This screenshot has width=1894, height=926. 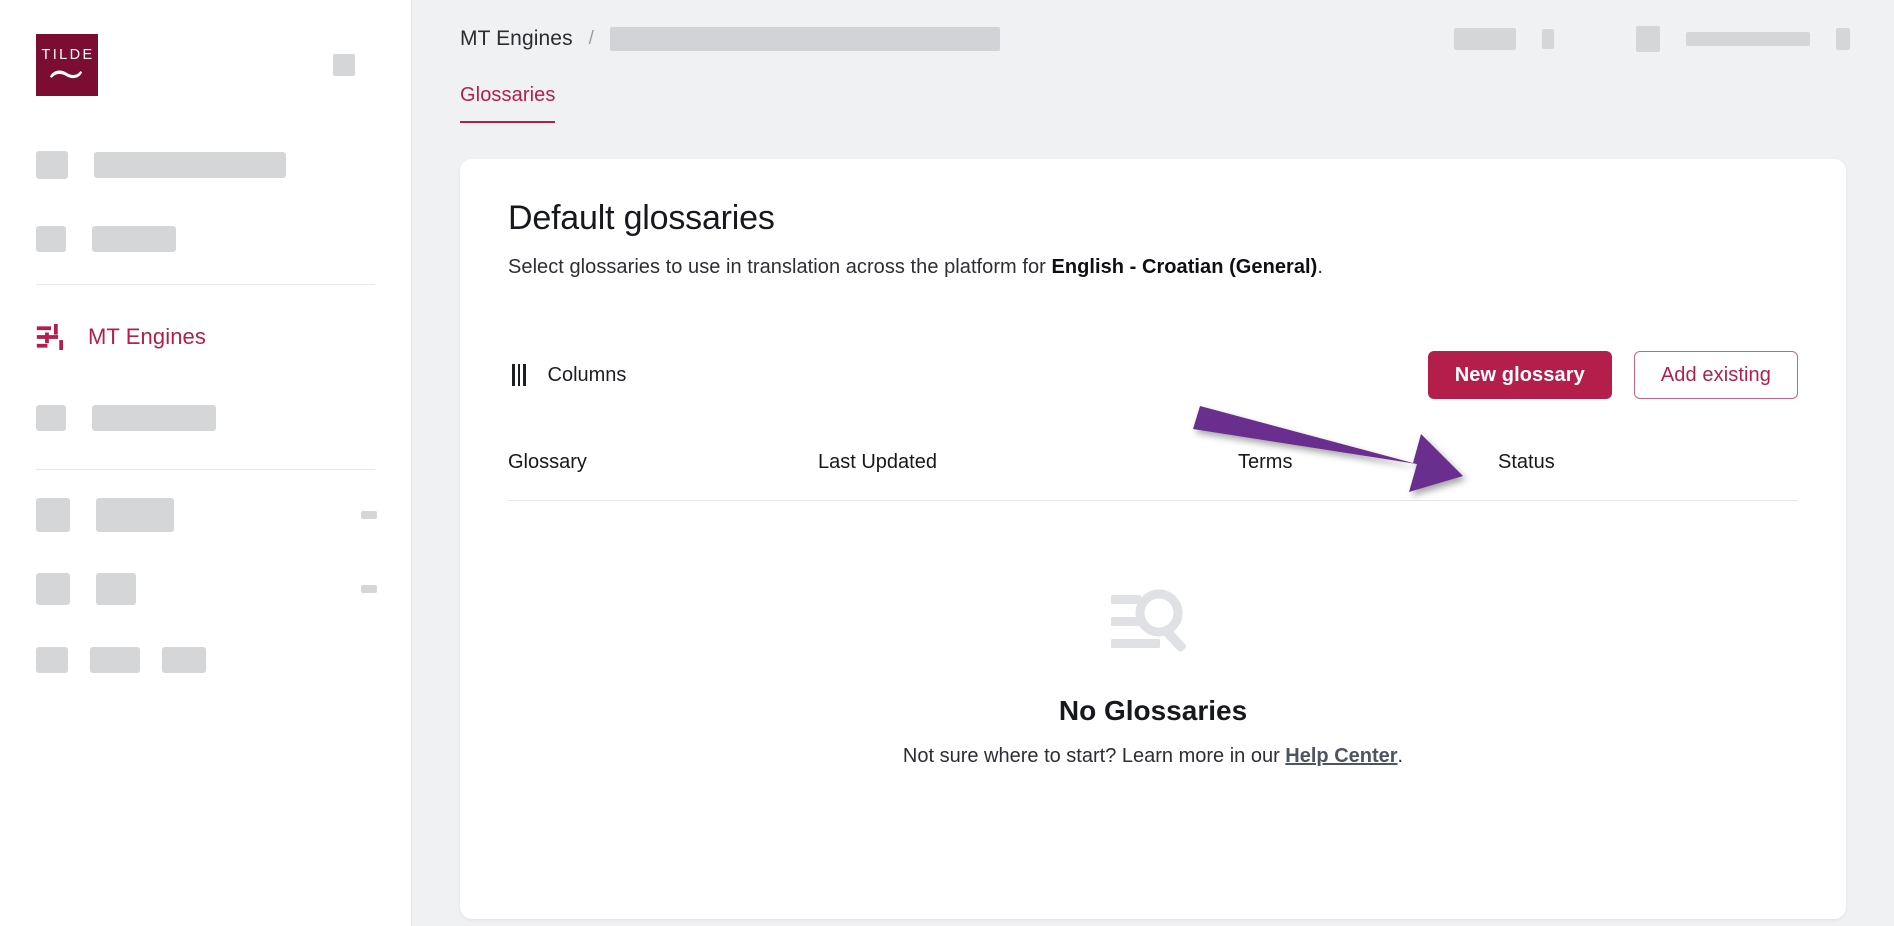 What do you see at coordinates (1341, 756) in the screenshot?
I see `help-center-link: Help Center` at bounding box center [1341, 756].